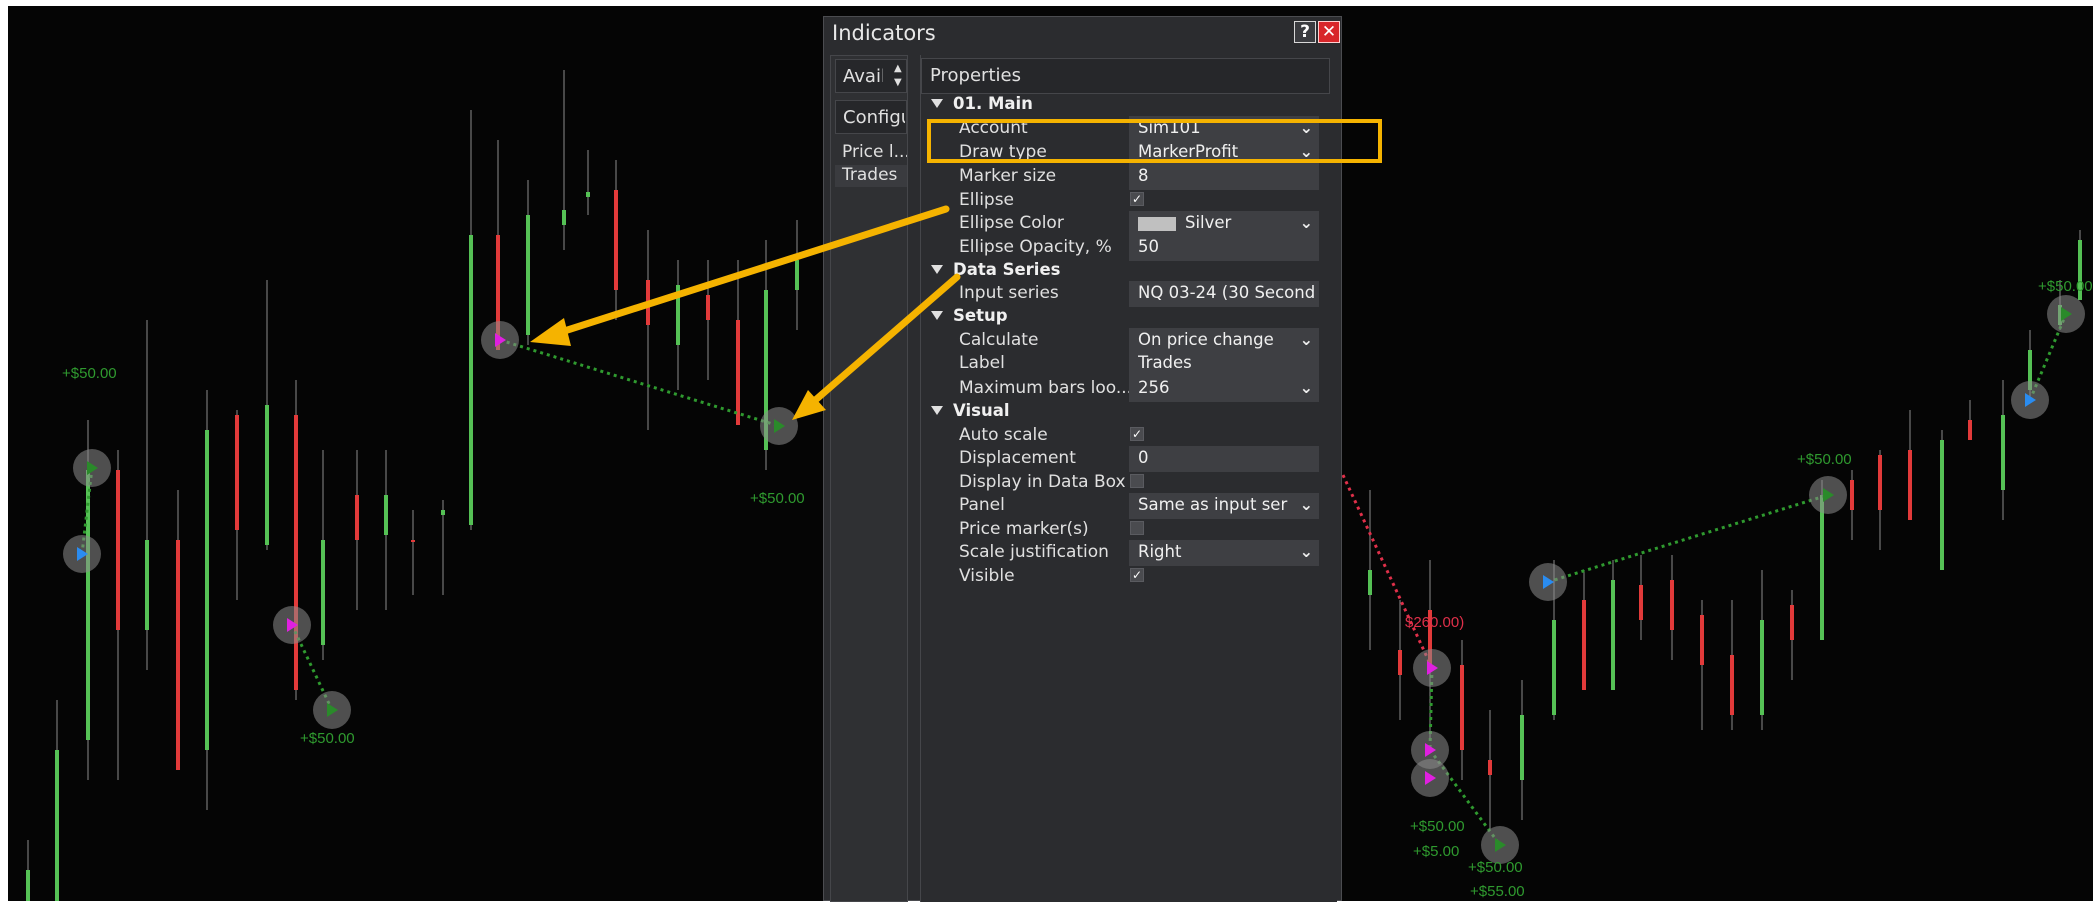 Image resolution: width=2093 pixels, height=902 pixels. I want to click on property-label: Calculate, so click(999, 340).